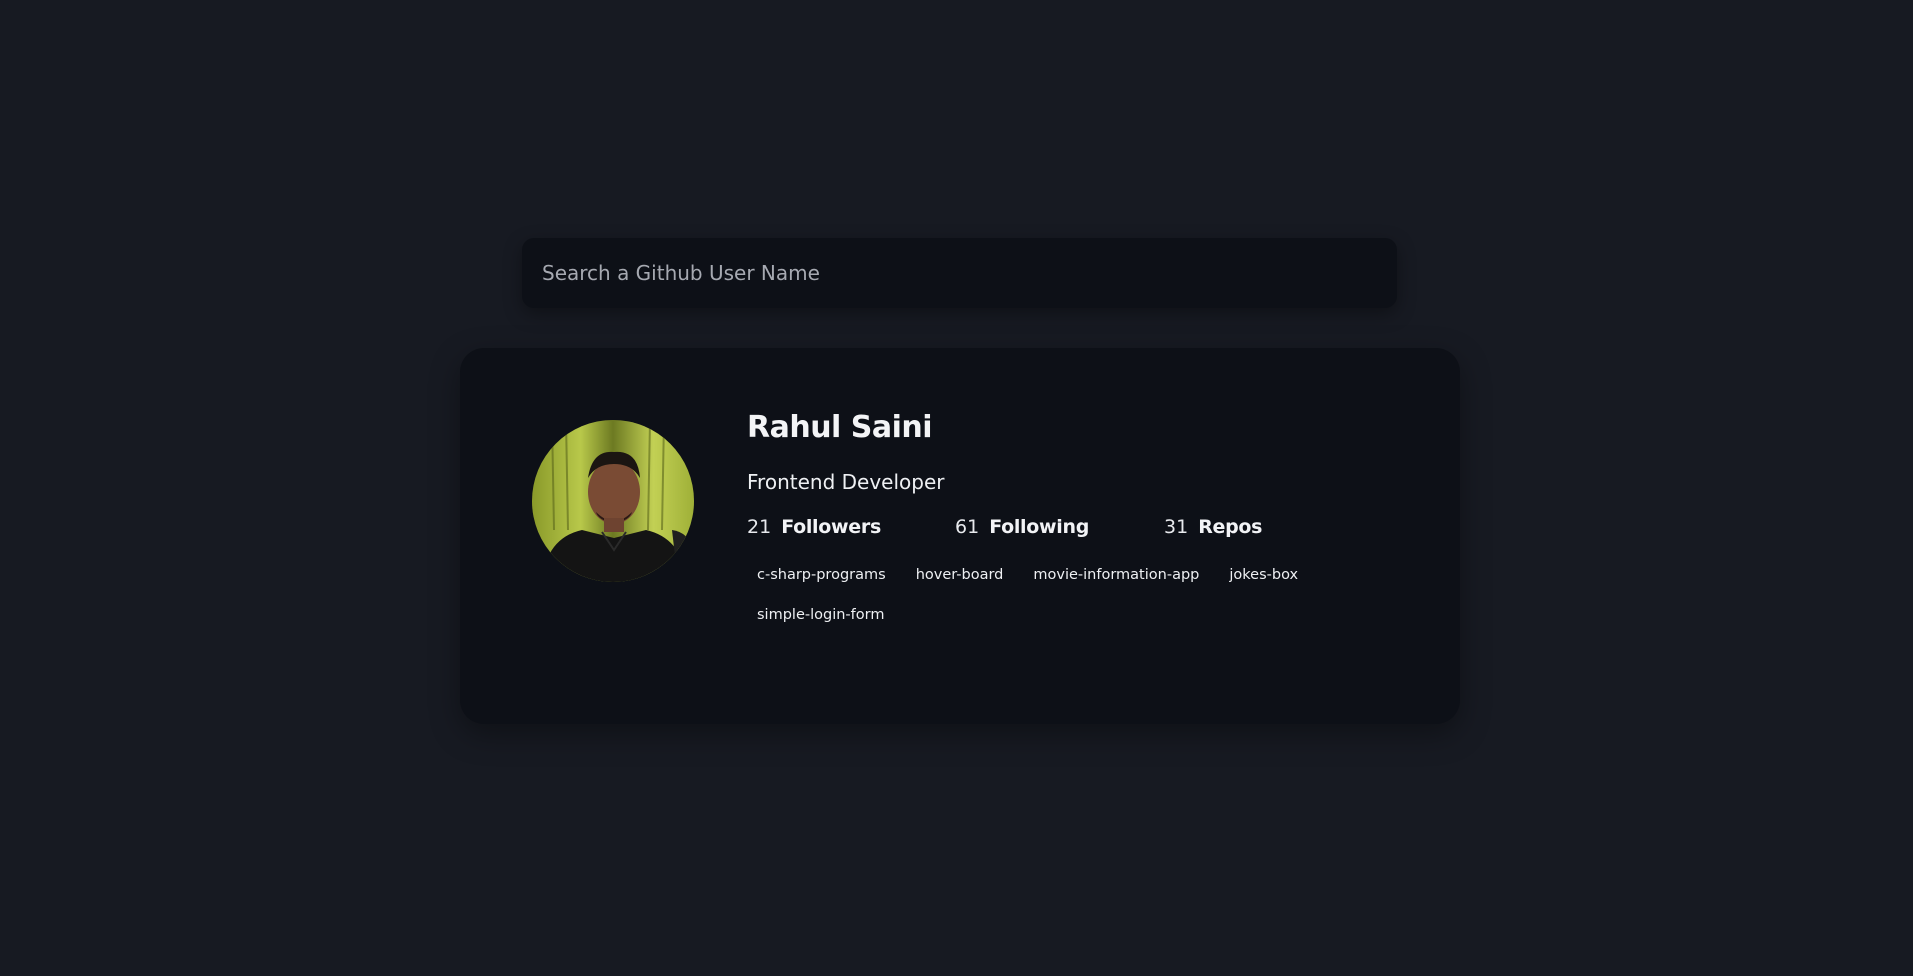 The height and width of the screenshot is (976, 1913). Describe the element at coordinates (840, 427) in the screenshot. I see `user-name: Rahul Saini` at that location.